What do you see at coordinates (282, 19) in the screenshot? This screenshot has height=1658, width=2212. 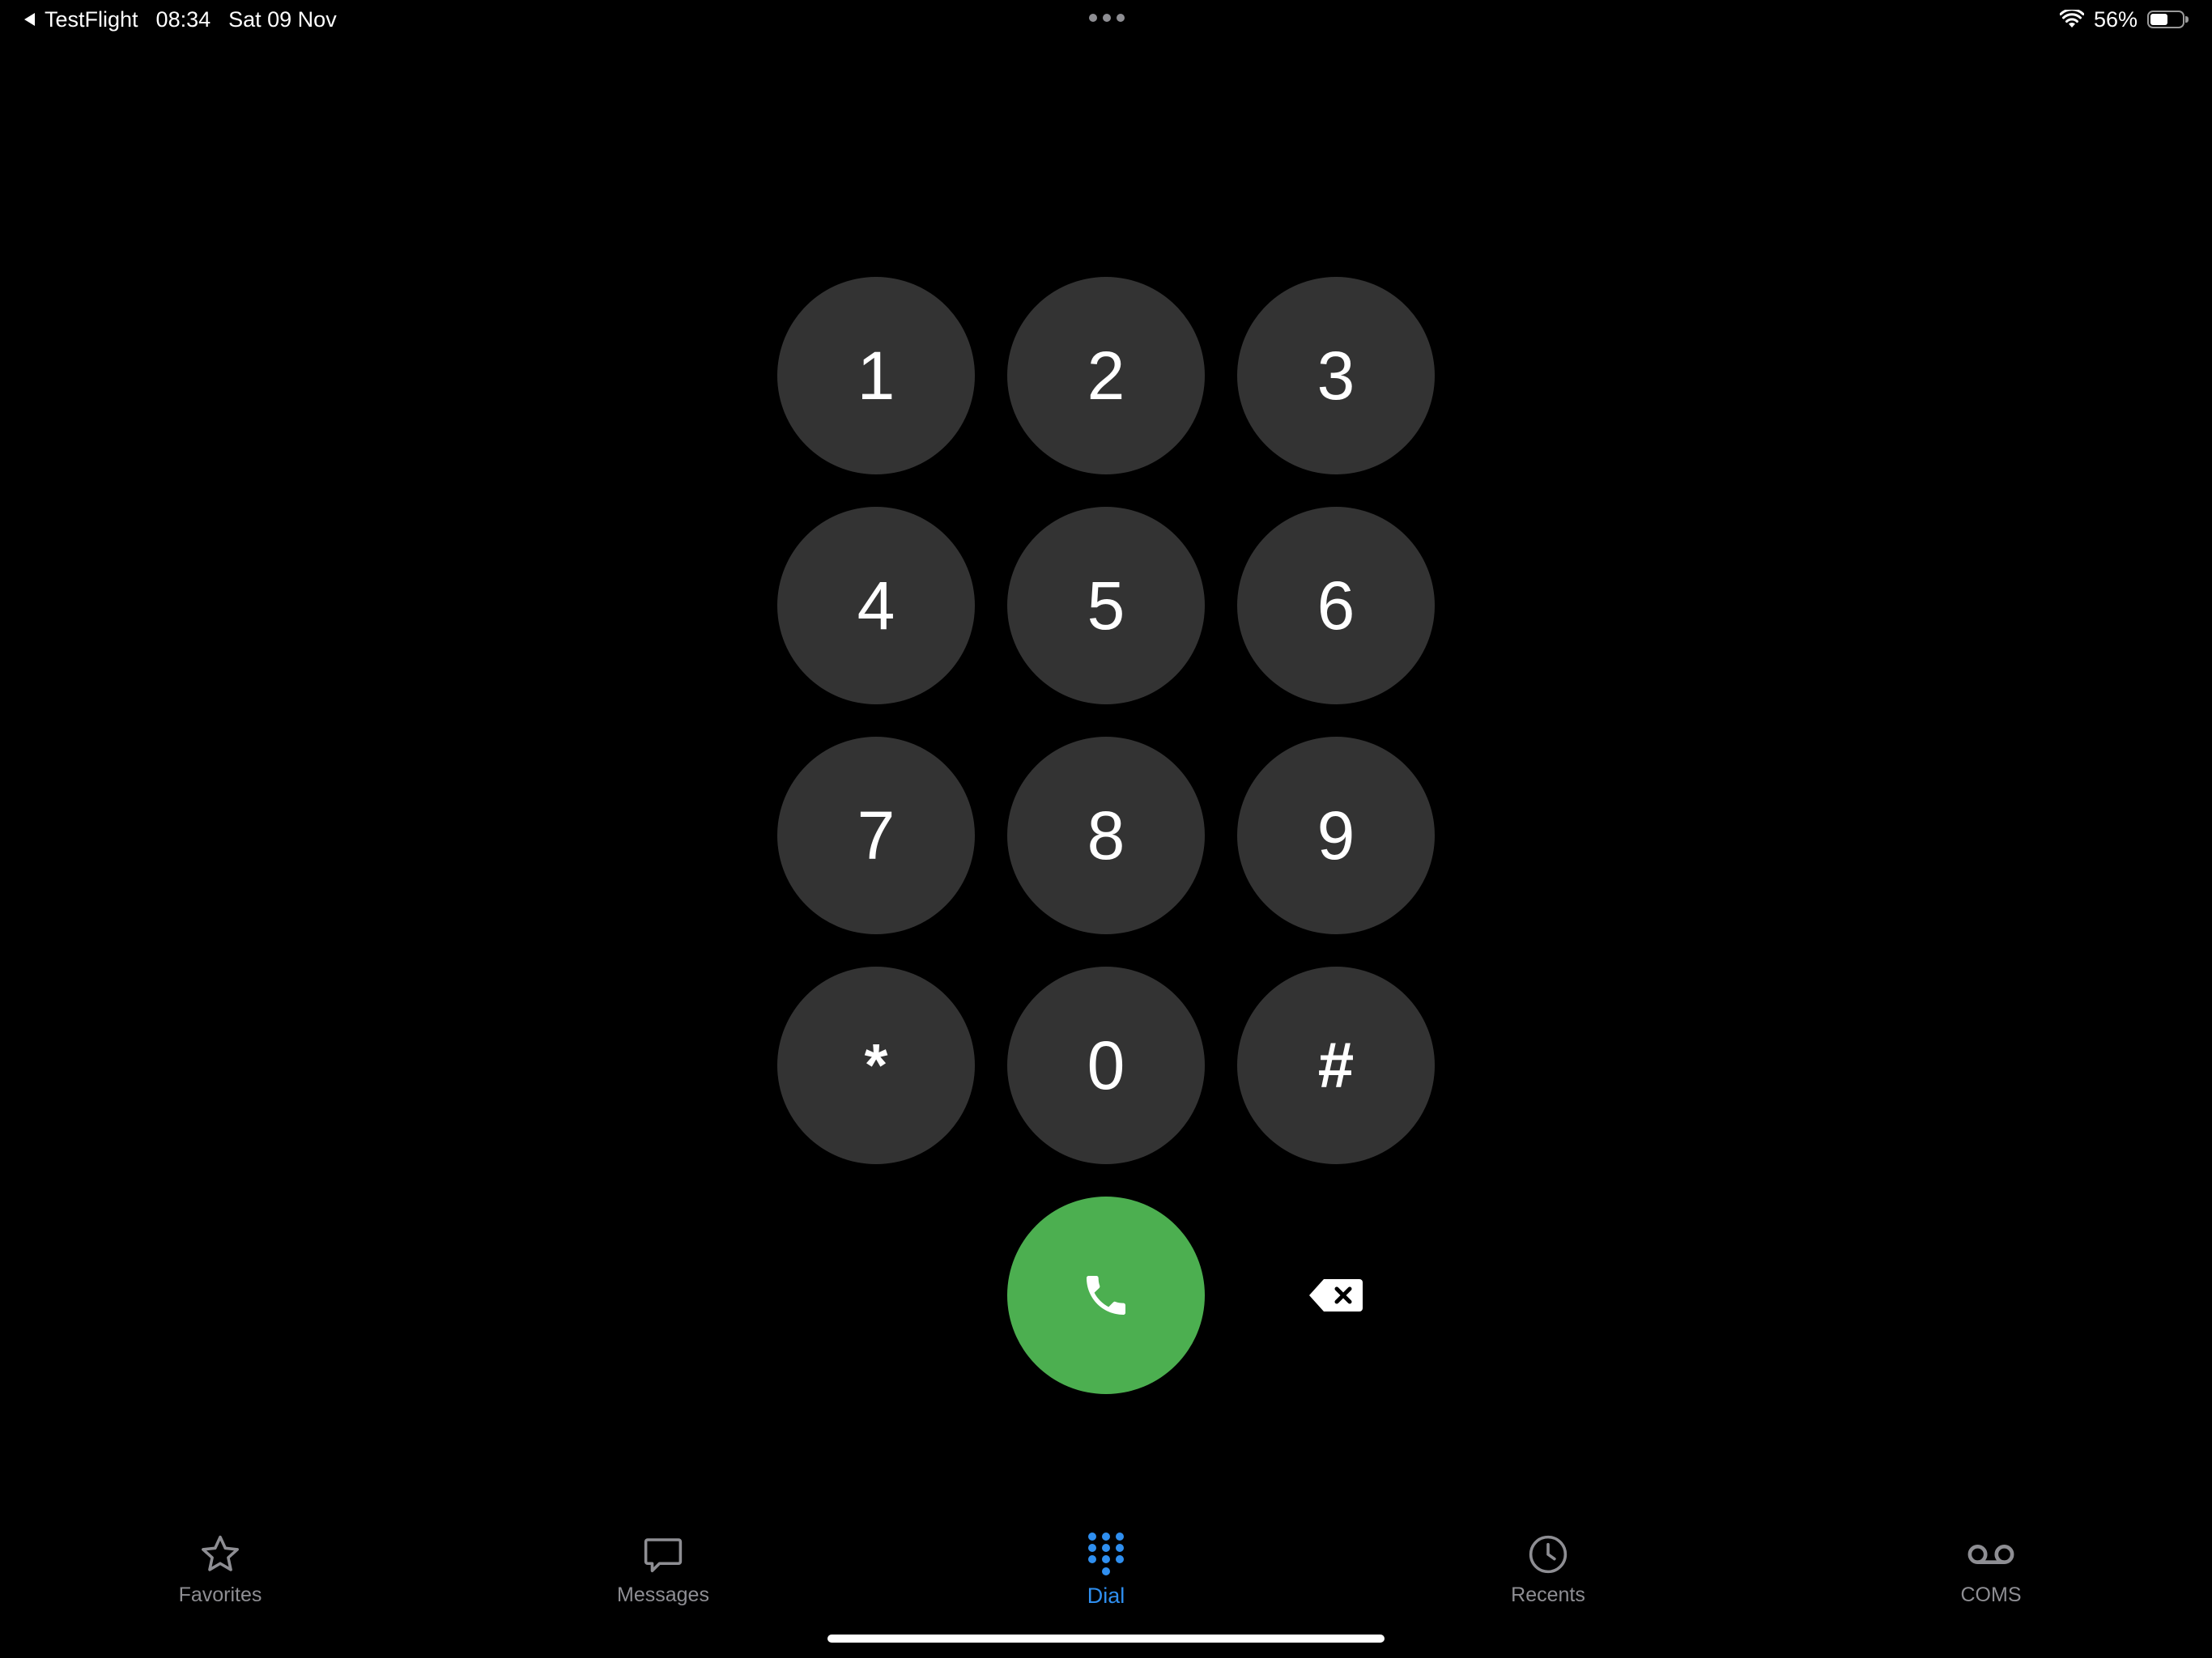 I see `status-date: Sat 09 Nov` at bounding box center [282, 19].